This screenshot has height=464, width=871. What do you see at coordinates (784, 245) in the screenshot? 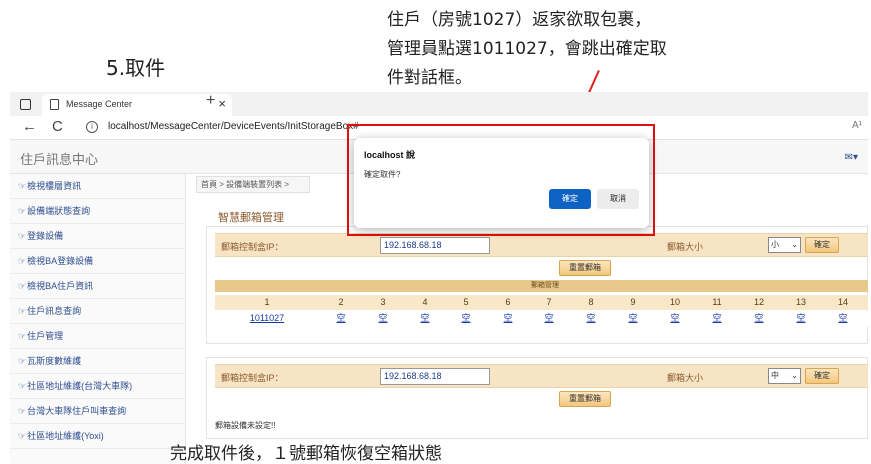
I see `mailbox-size-select: 小 ⌄` at bounding box center [784, 245].